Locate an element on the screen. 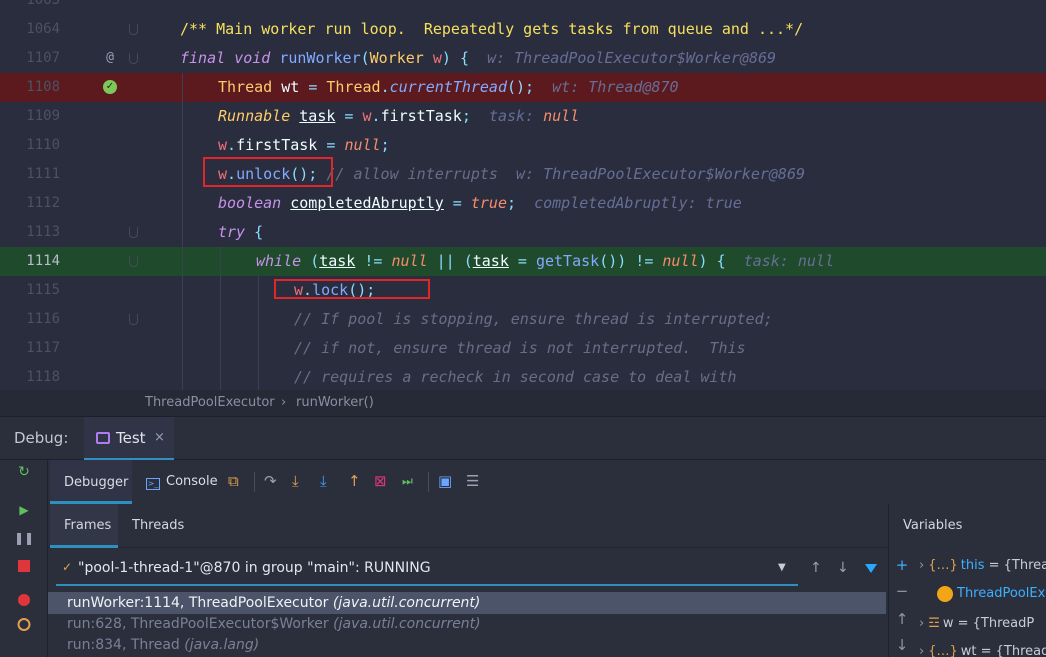  code-line: 1110 w.firstTask = null; is located at coordinates (523, 145).